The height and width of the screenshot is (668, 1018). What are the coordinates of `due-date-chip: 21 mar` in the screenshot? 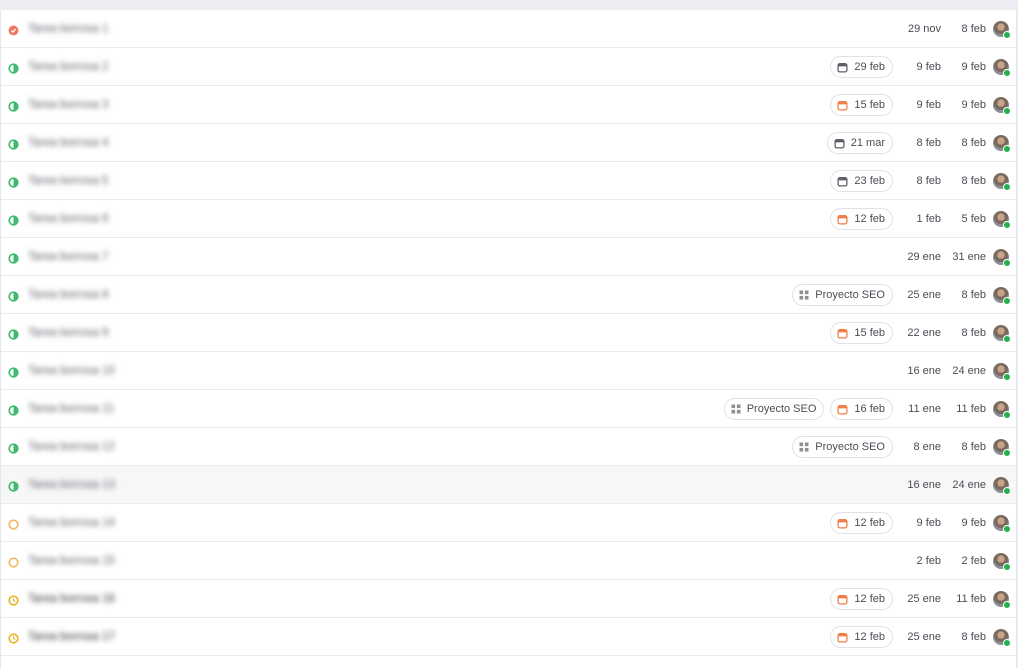 It's located at (859, 143).